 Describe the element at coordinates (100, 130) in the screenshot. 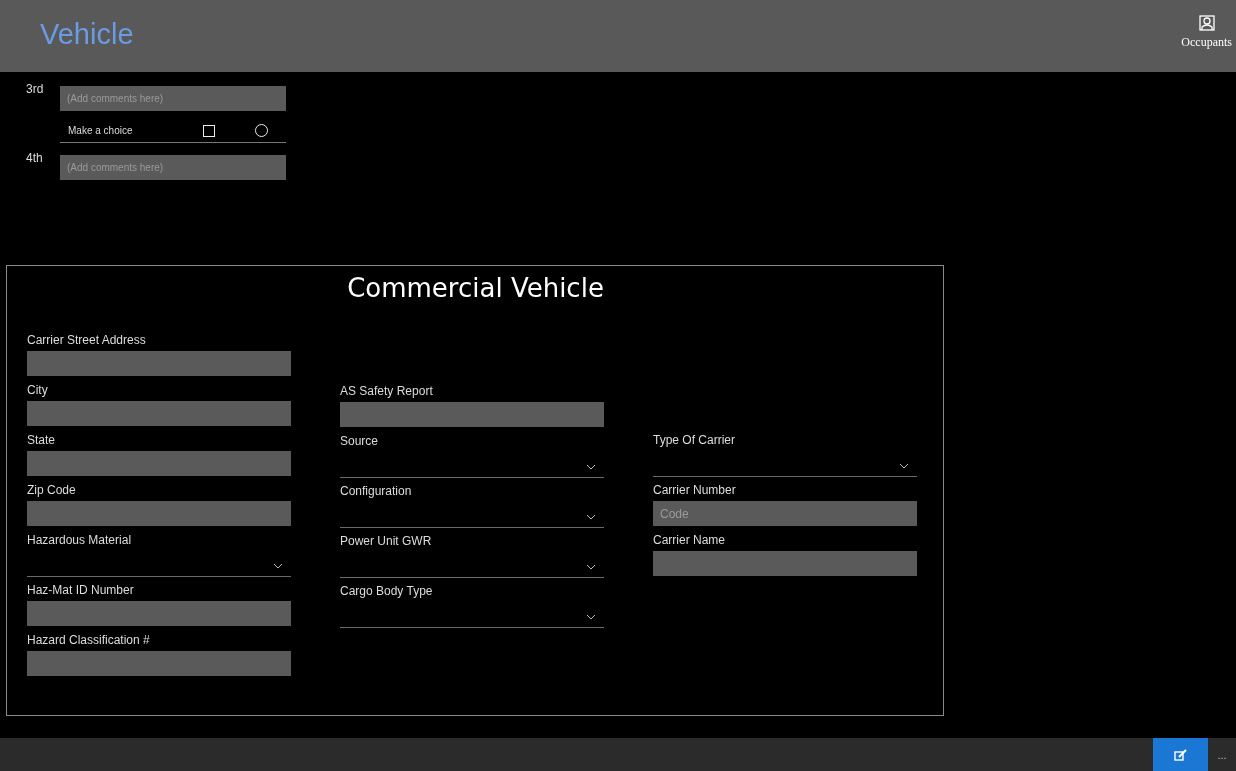

I see `choice-label: Make a choice` at that location.